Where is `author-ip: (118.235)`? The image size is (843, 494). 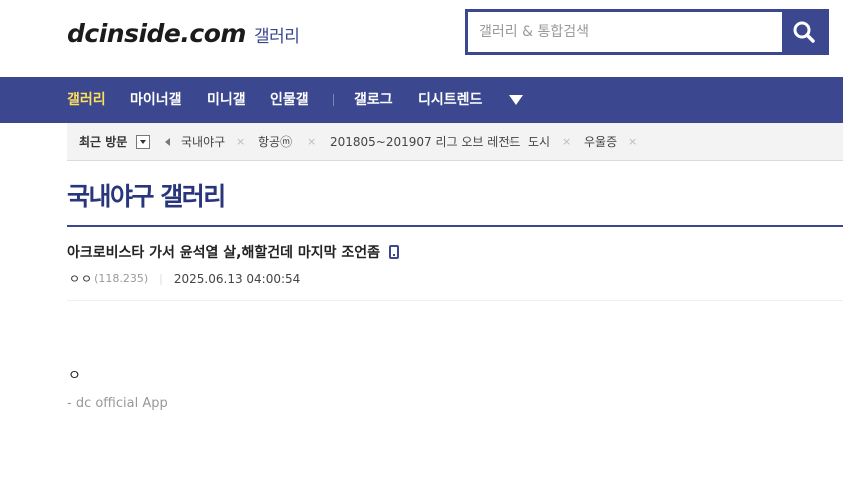 author-ip: (118.235) is located at coordinates (121, 278).